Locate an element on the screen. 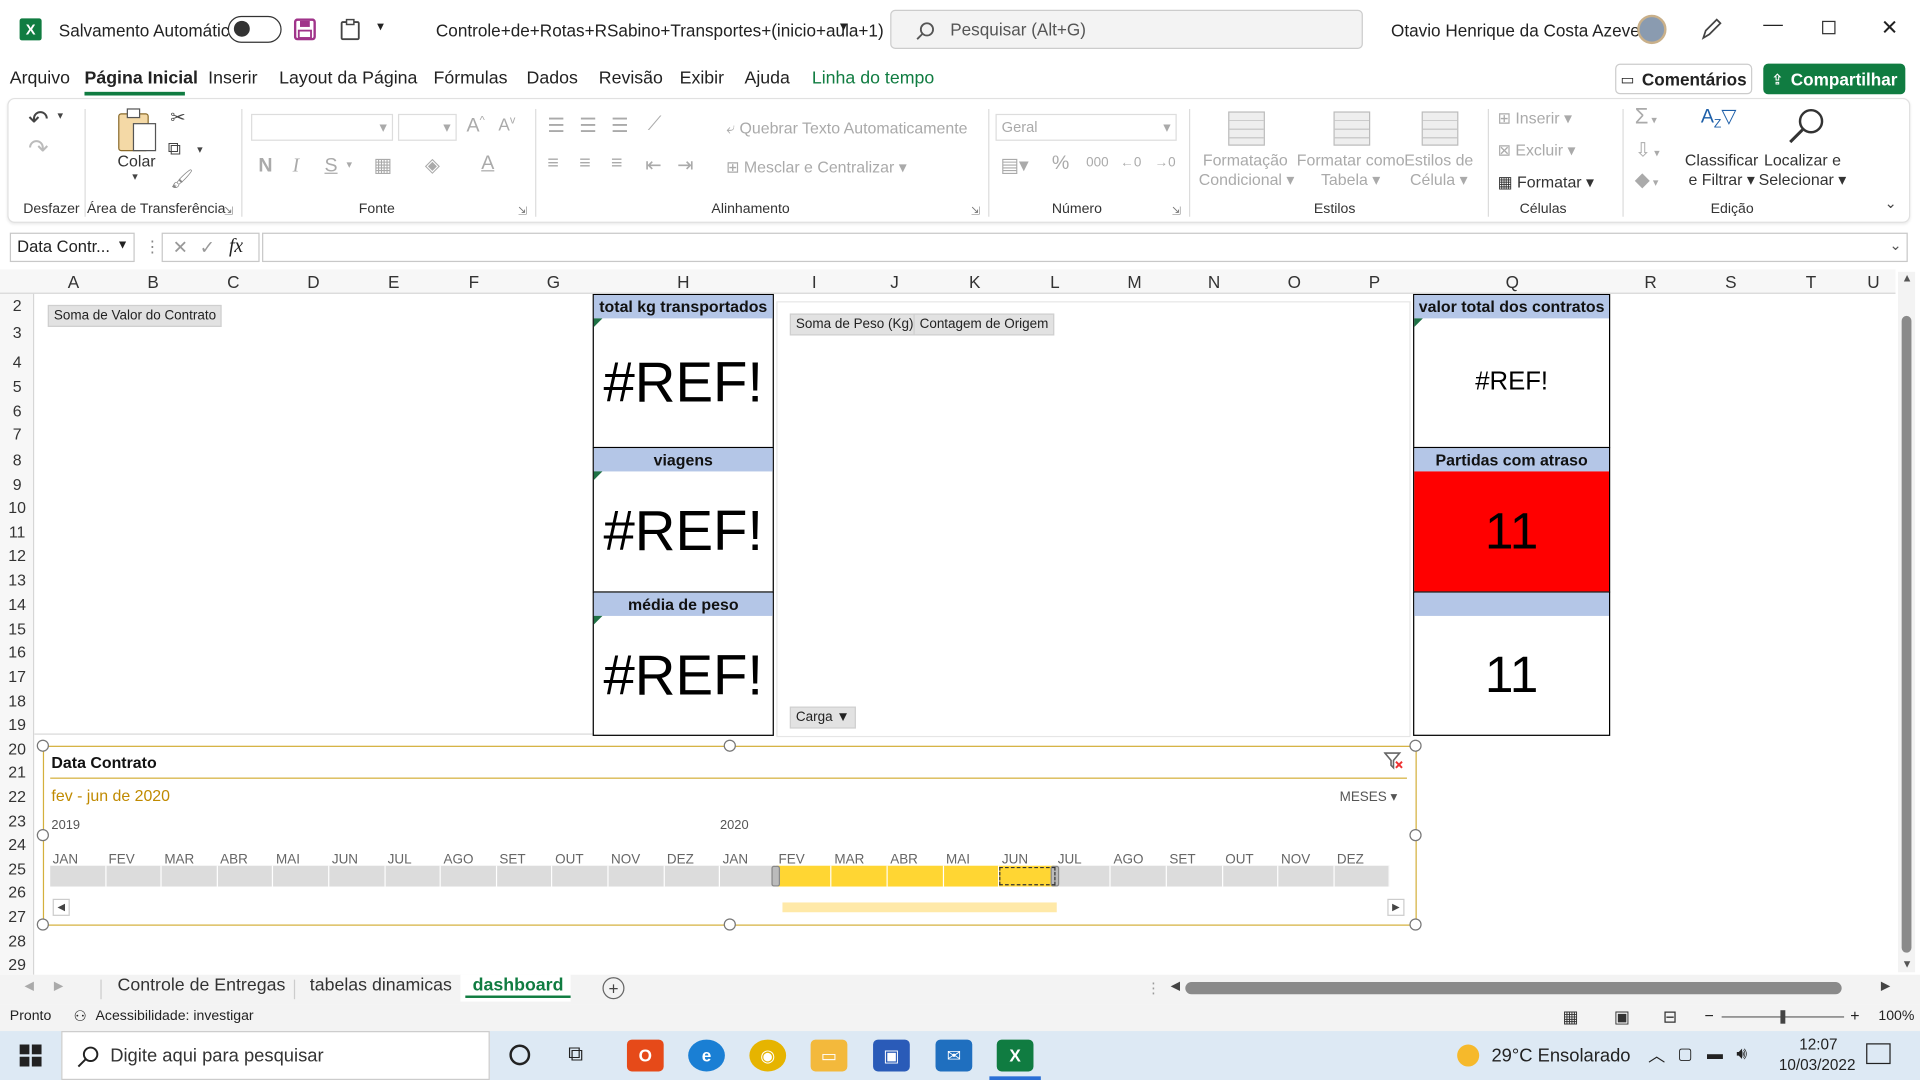 The height and width of the screenshot is (1080, 1920). tab-arquivo: Arquivo is located at coordinates (40, 79).